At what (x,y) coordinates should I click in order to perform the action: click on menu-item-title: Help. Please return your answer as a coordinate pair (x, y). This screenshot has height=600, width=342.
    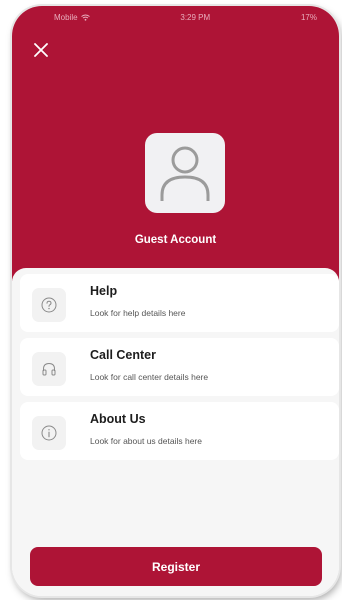
    Looking at the image, I should click on (104, 291).